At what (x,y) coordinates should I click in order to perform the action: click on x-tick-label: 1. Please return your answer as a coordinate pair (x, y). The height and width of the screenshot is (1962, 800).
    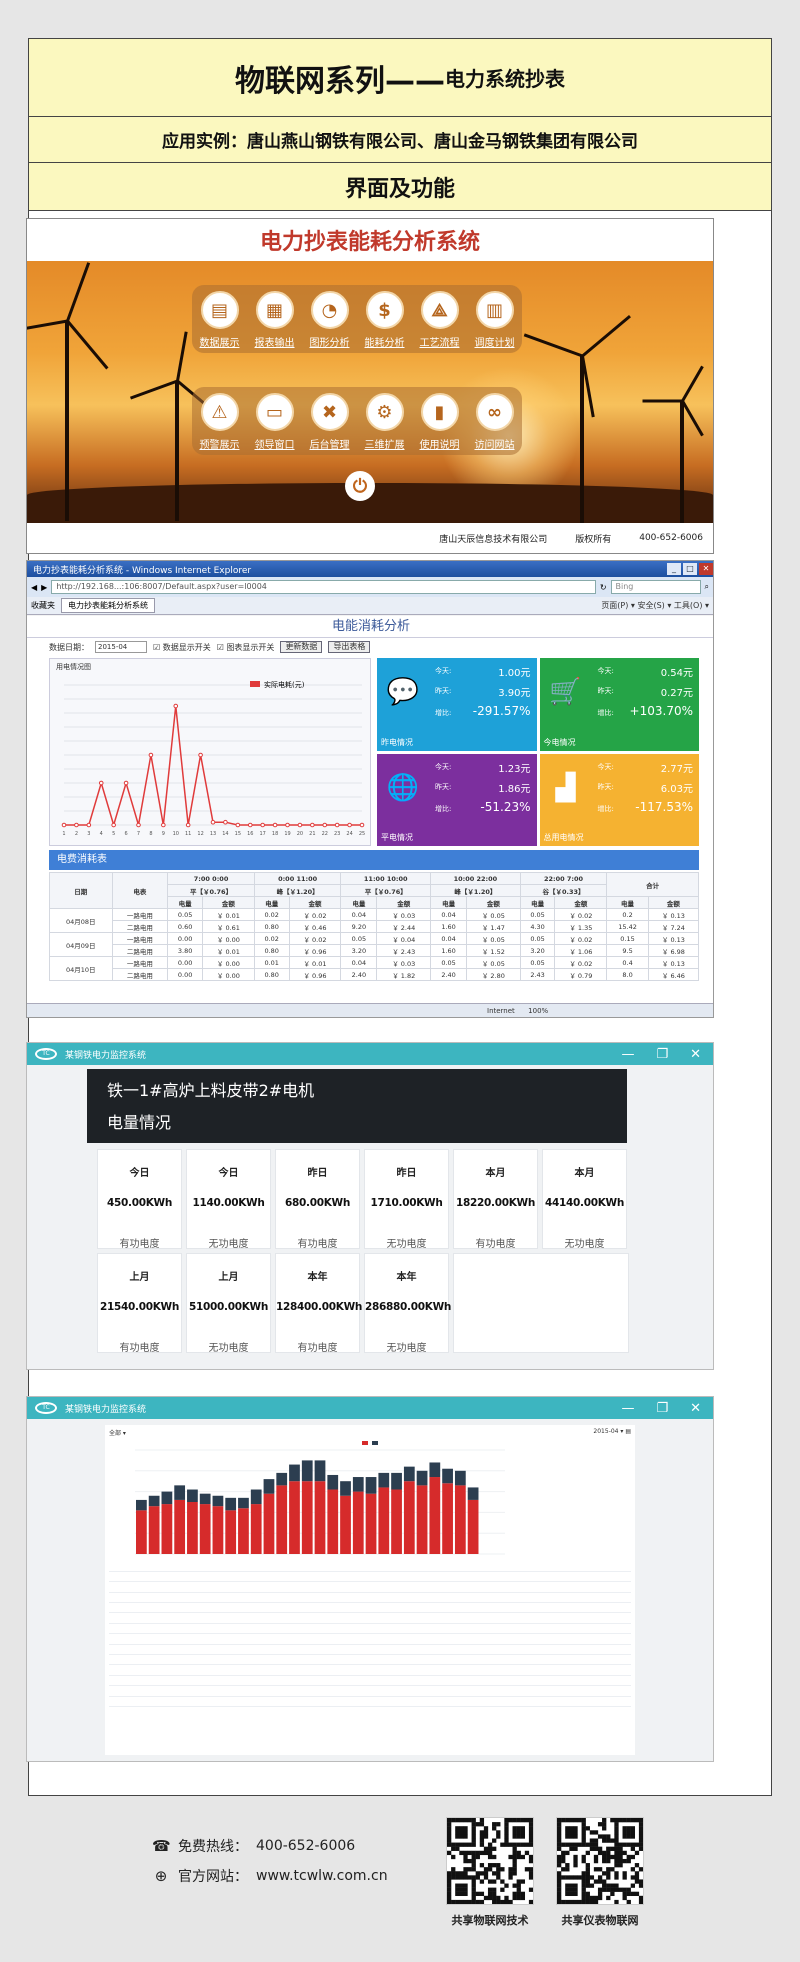
    Looking at the image, I should click on (63, 834).